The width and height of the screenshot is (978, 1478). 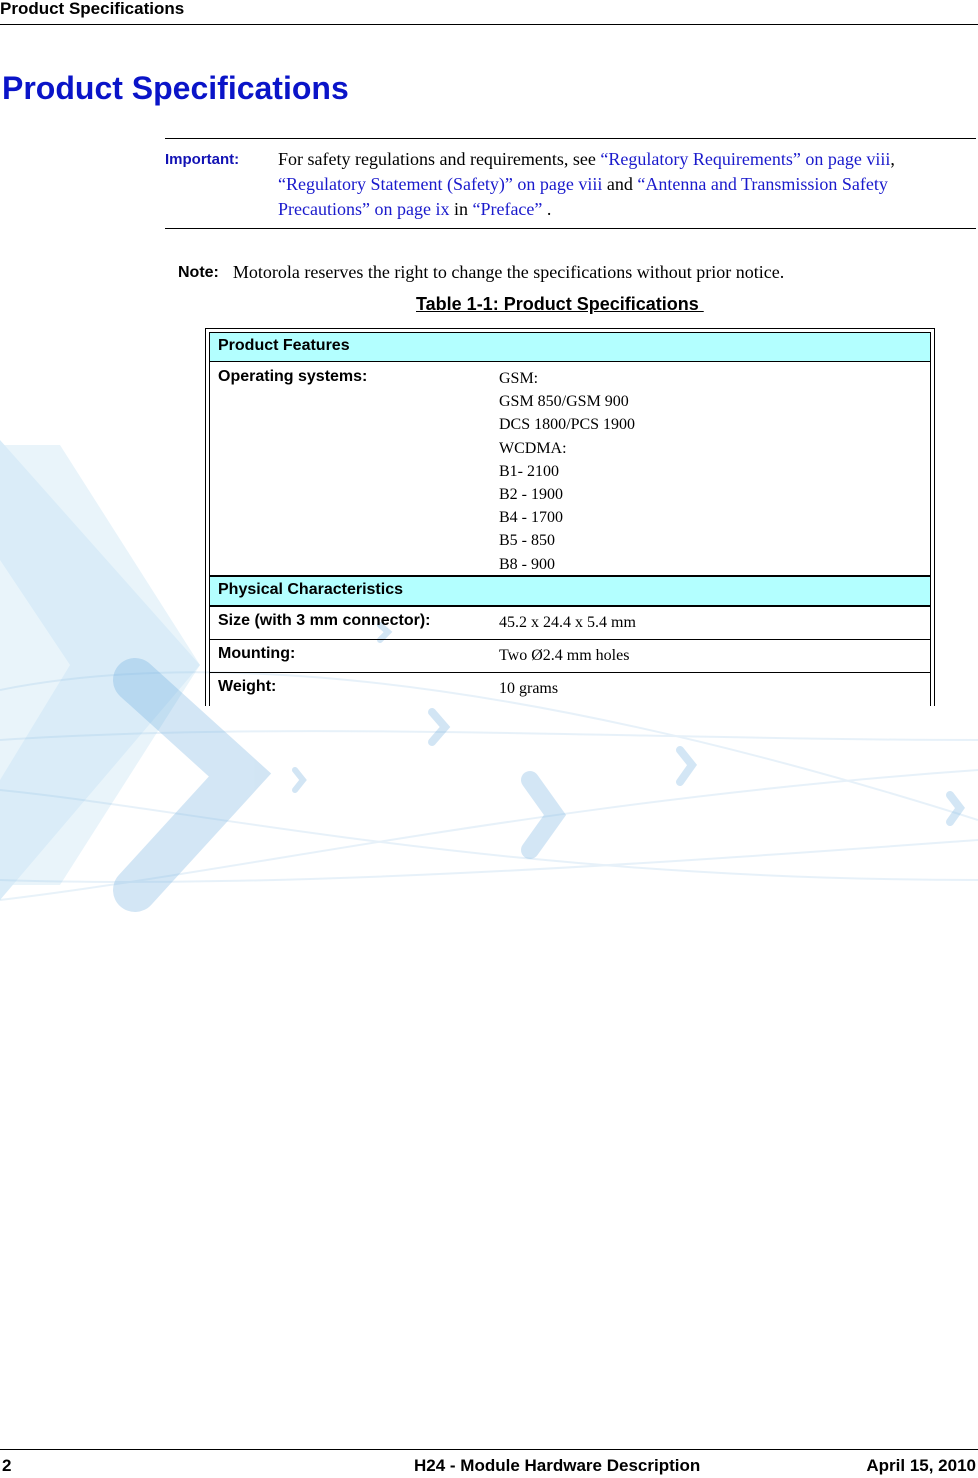 I want to click on table-section-product-features: Product Features, so click(x=570, y=347).